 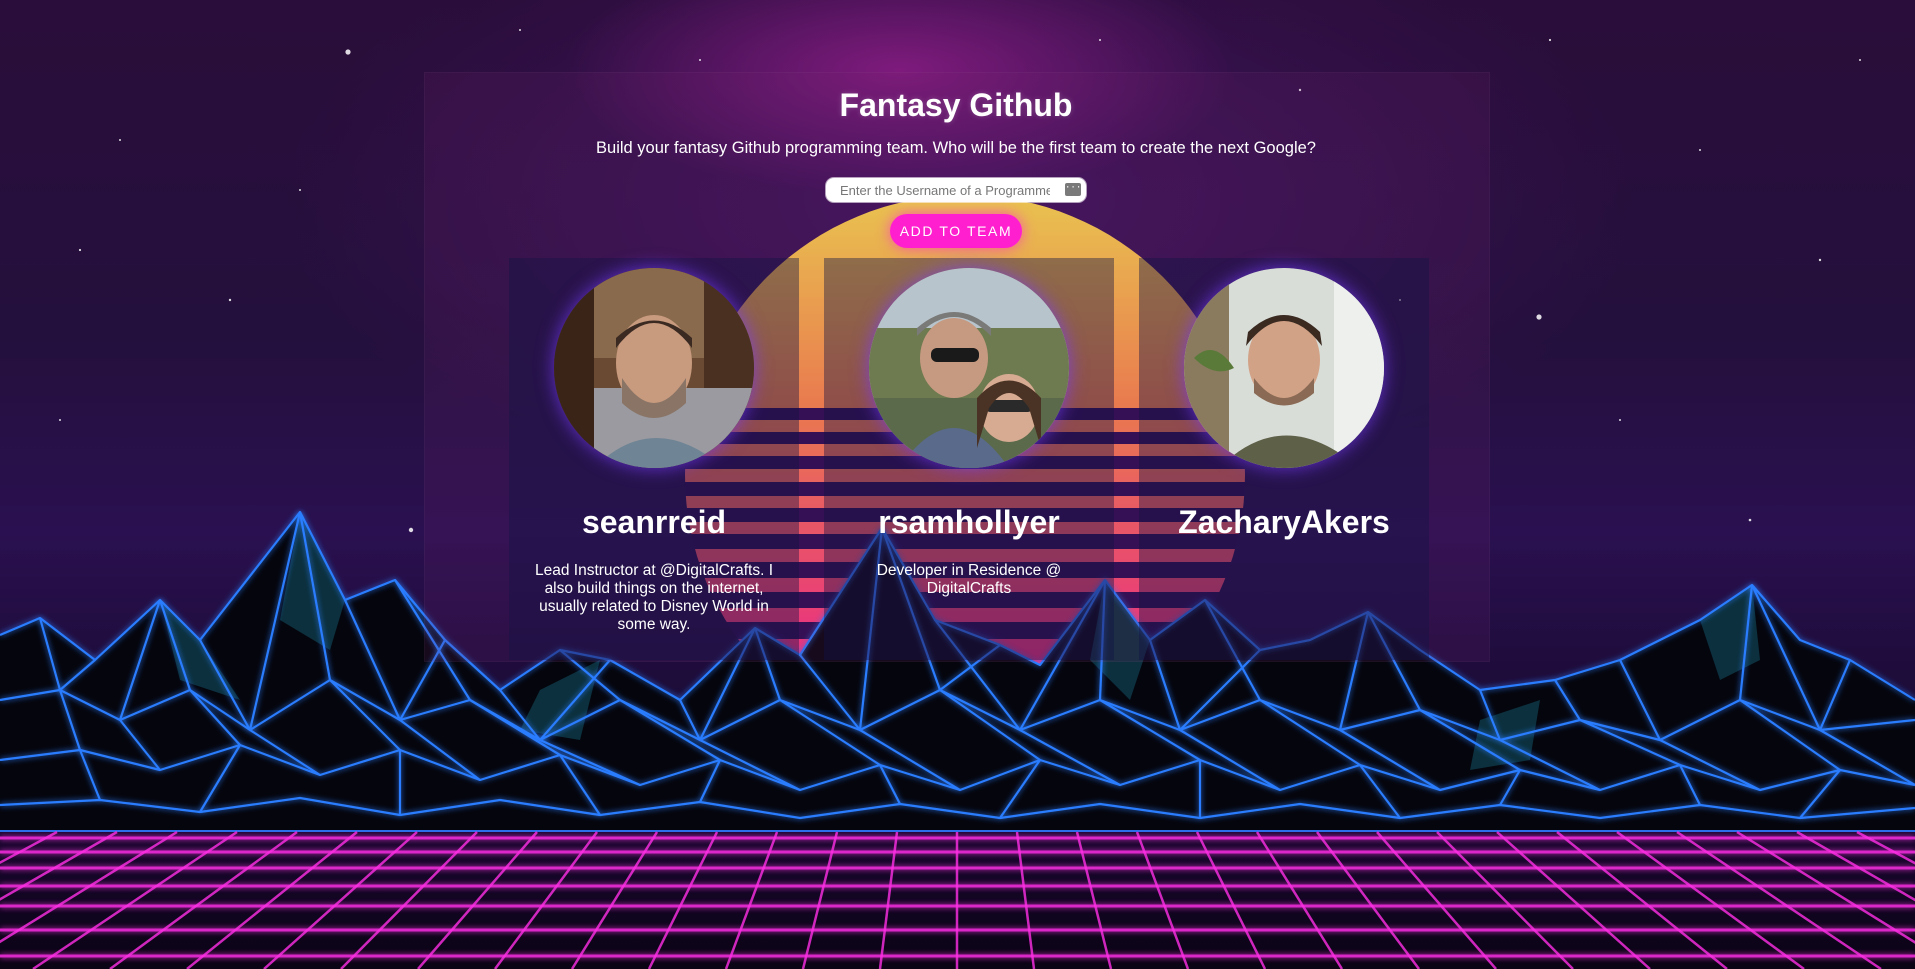 I want to click on username-search: ···, so click(x=956, y=190).